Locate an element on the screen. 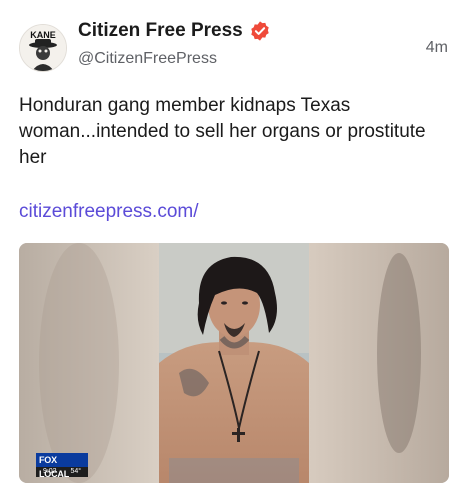  avatar-text: KANE is located at coordinates (43, 35).